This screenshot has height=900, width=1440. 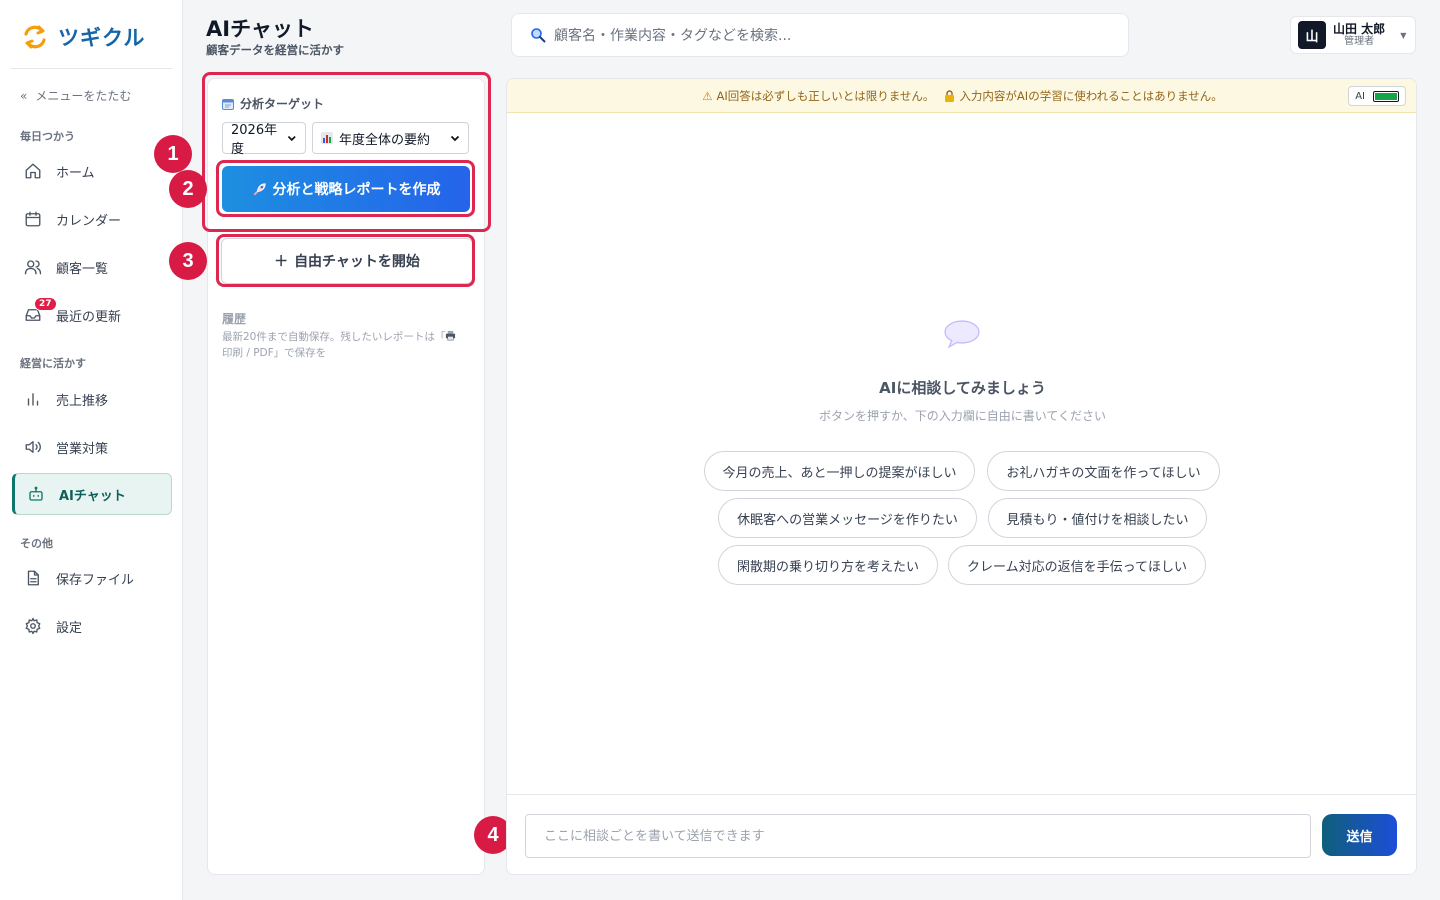 I want to click on sidebar-item-marketing: 営業対策, so click(x=92, y=447).